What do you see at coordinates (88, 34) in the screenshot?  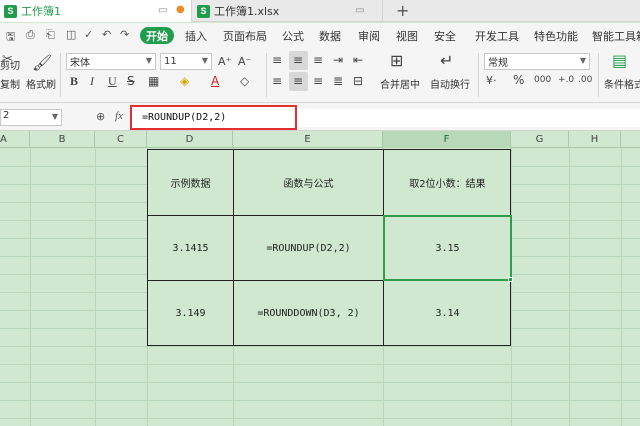 I see `spellcheck-icon: ✓` at bounding box center [88, 34].